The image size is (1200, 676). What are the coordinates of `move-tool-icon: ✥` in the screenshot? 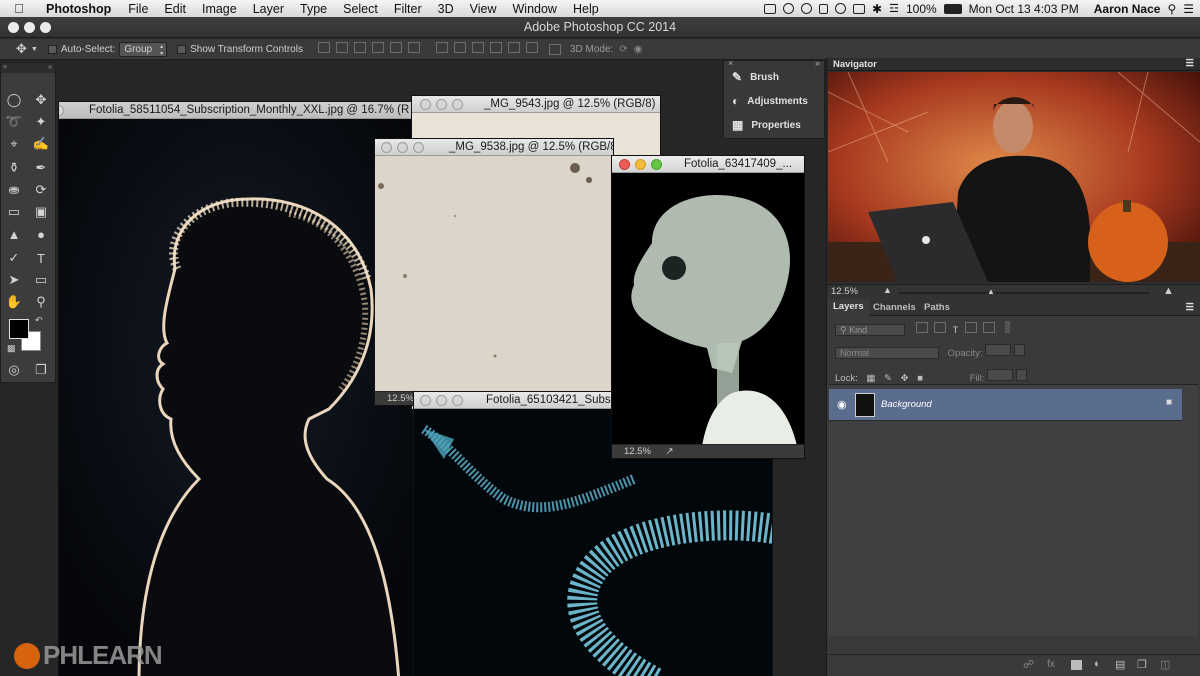 It's located at (41, 100).